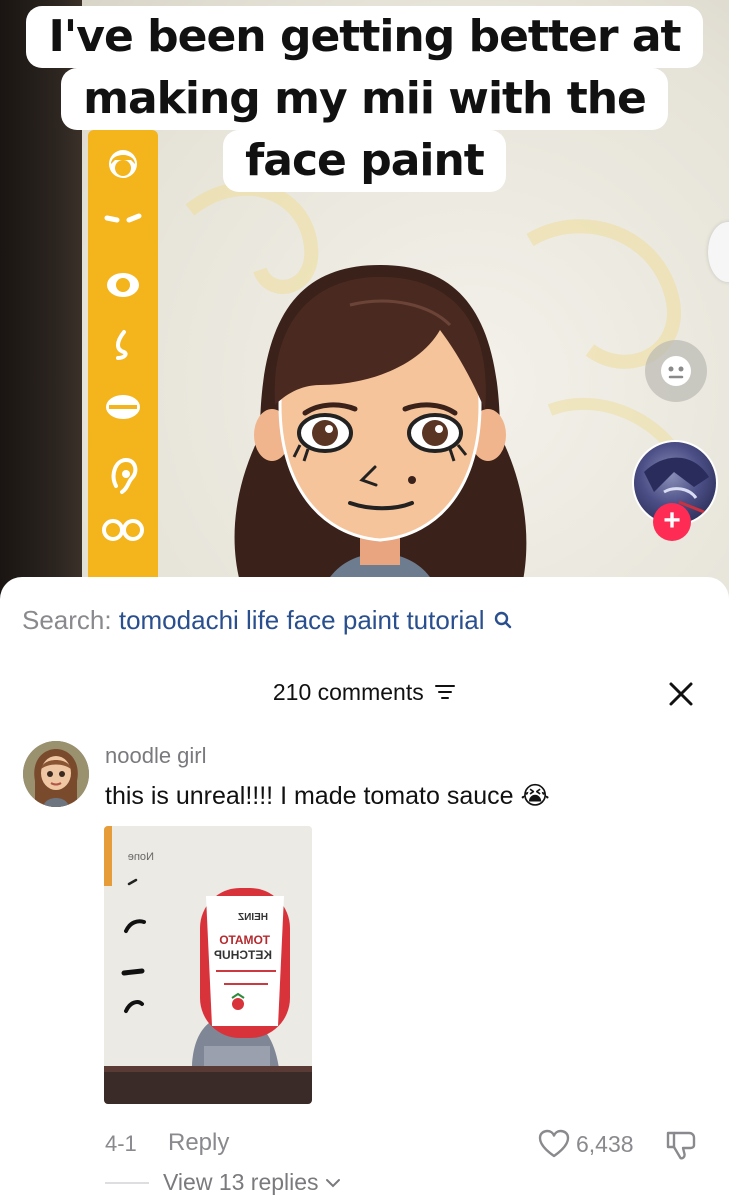  What do you see at coordinates (253, 917) in the screenshot?
I see `image-ketchup-brand: HEINZ` at bounding box center [253, 917].